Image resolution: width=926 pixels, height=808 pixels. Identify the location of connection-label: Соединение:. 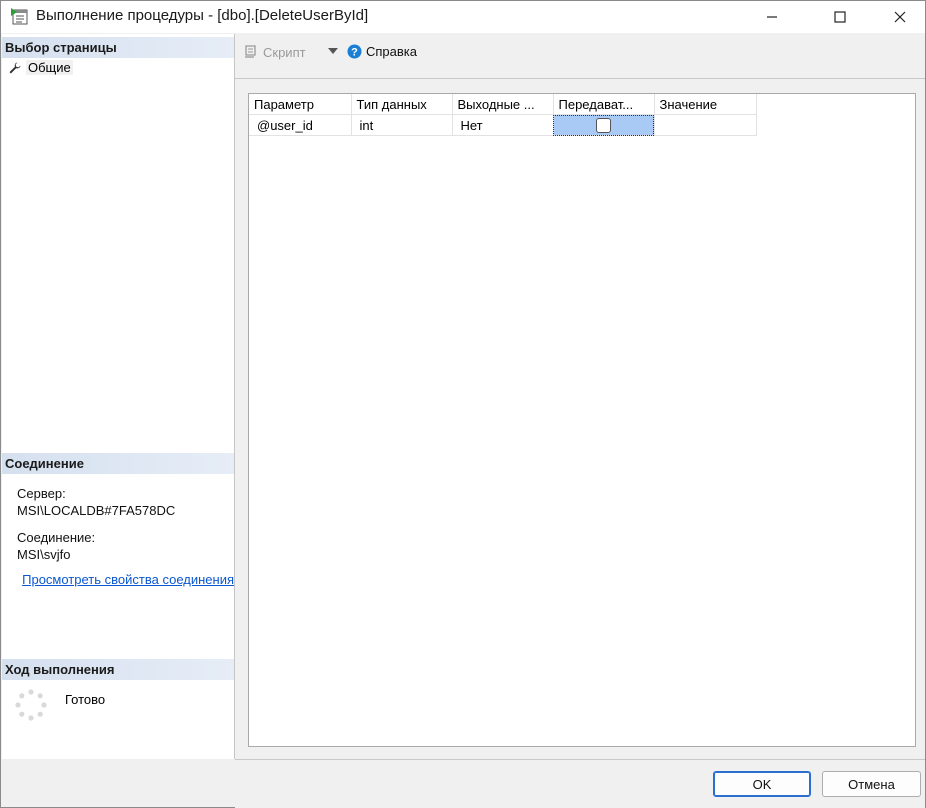
(56, 537).